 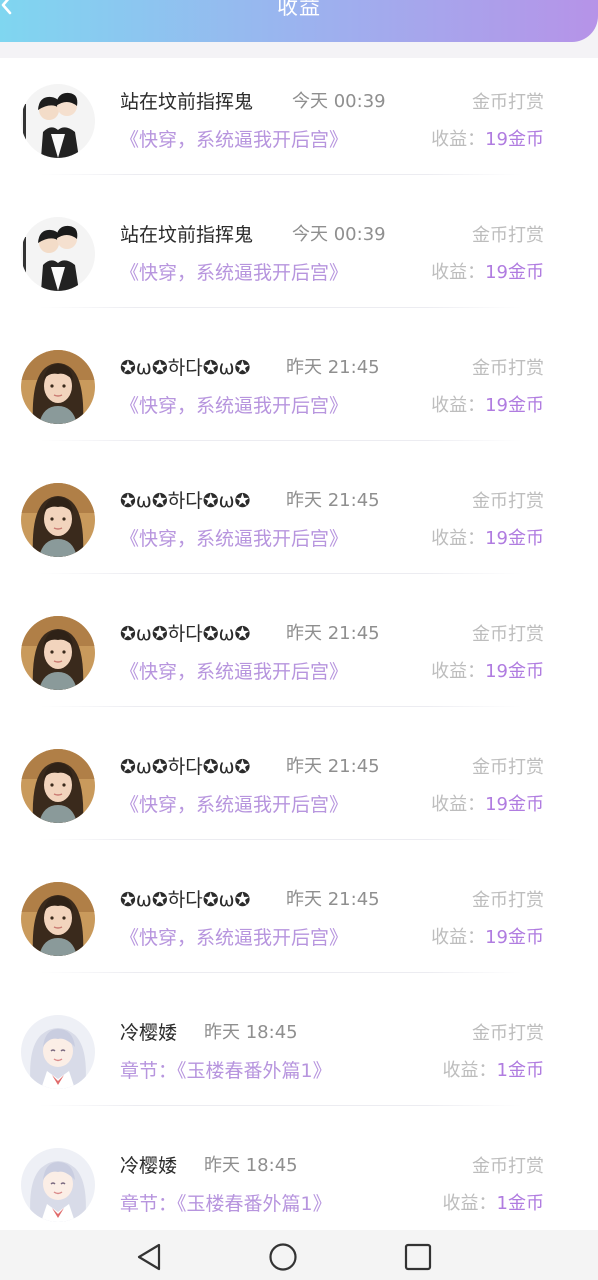 I want to click on square-recents-icon, so click(x=418, y=1257).